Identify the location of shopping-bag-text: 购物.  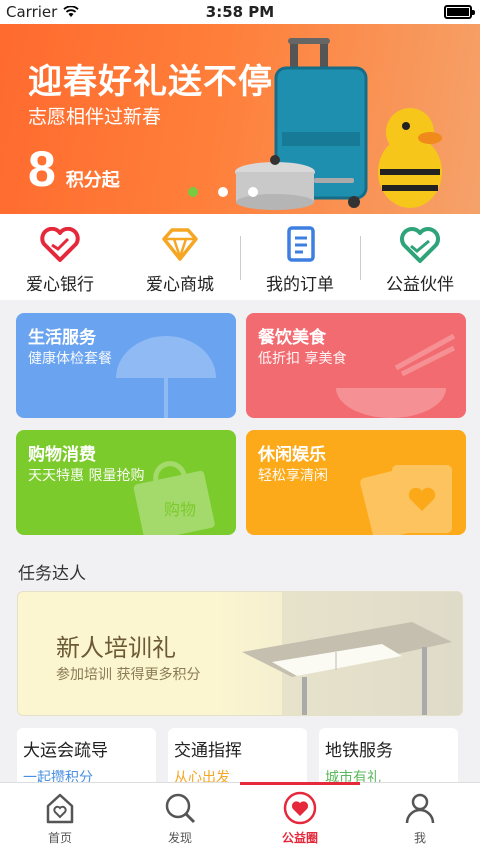
(180, 509).